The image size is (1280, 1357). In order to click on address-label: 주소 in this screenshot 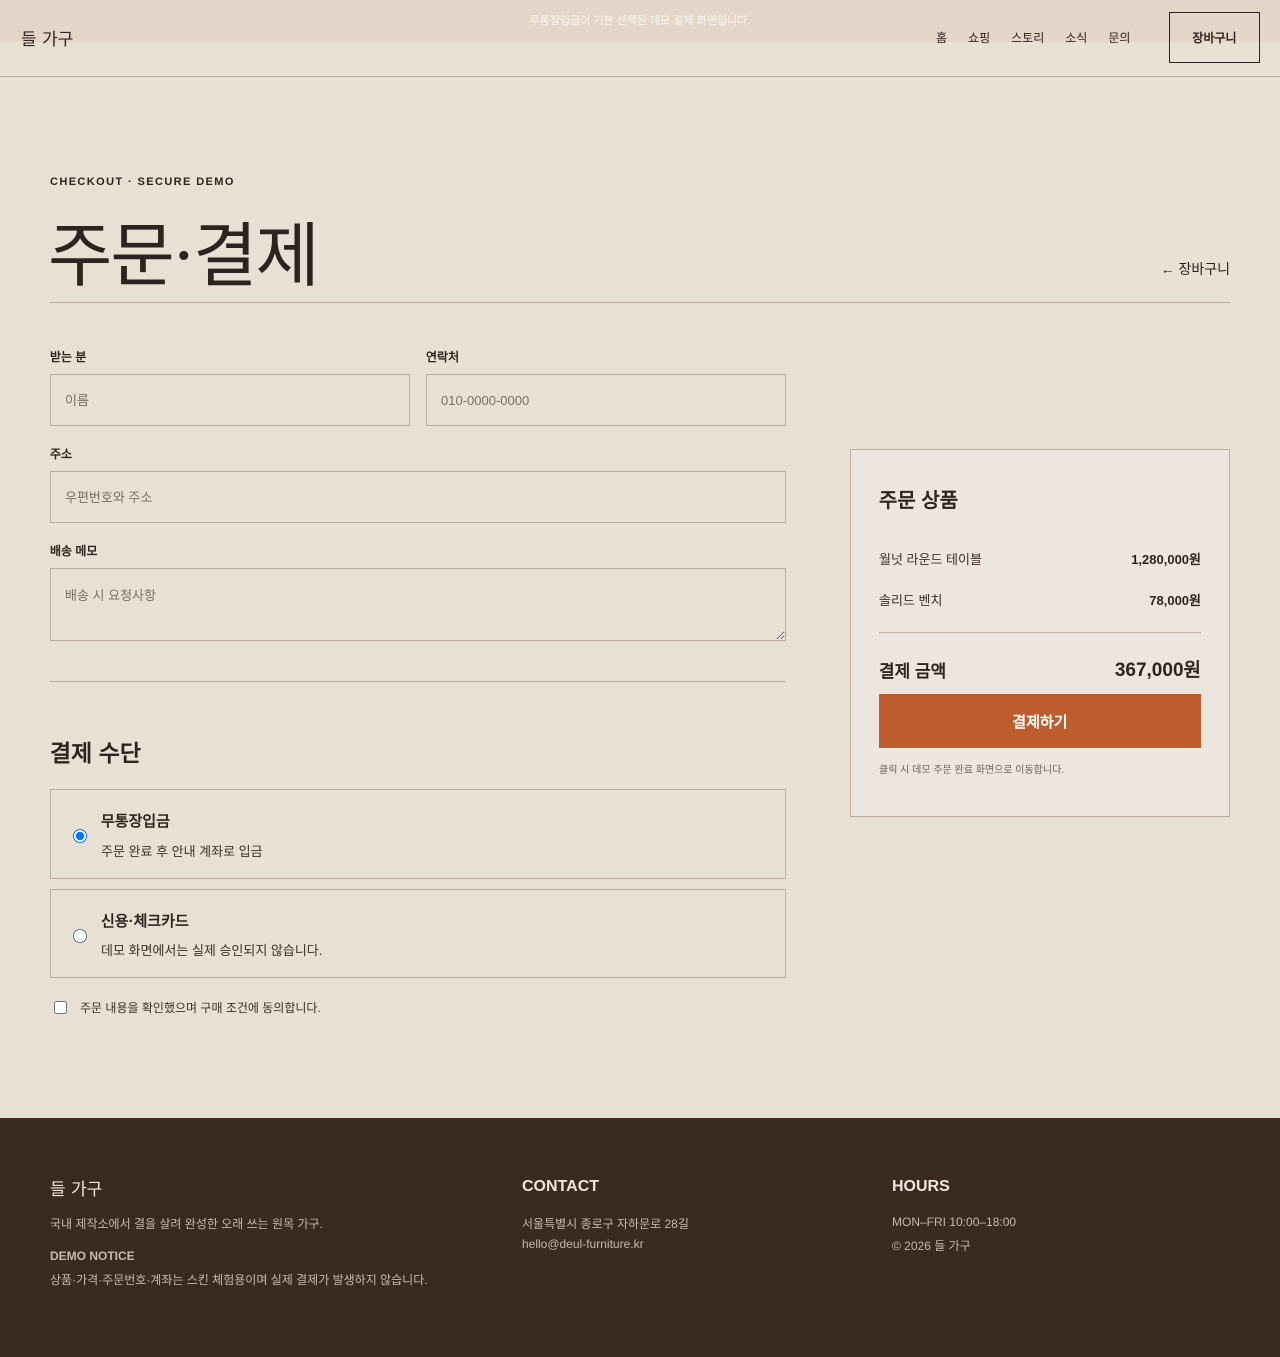, I will do `click(61, 454)`.